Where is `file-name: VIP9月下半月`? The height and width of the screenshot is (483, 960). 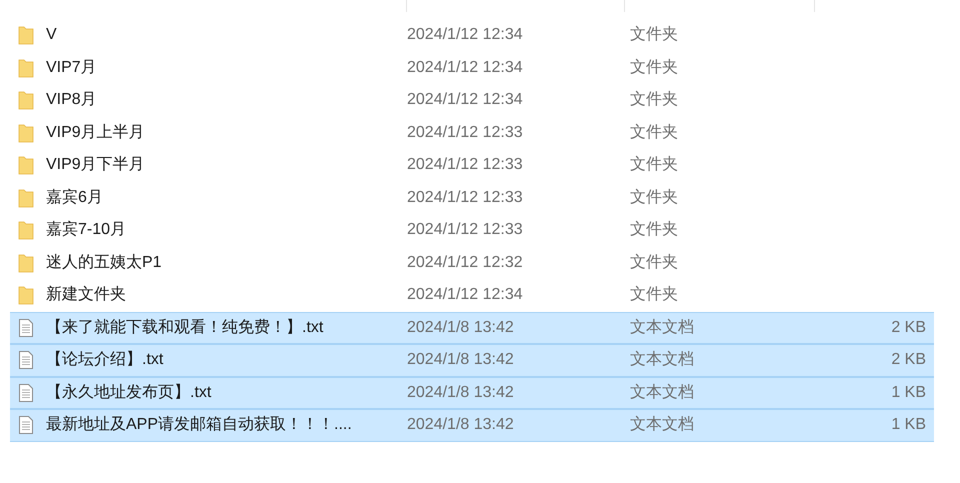
file-name: VIP9月下半月 is located at coordinates (95, 165).